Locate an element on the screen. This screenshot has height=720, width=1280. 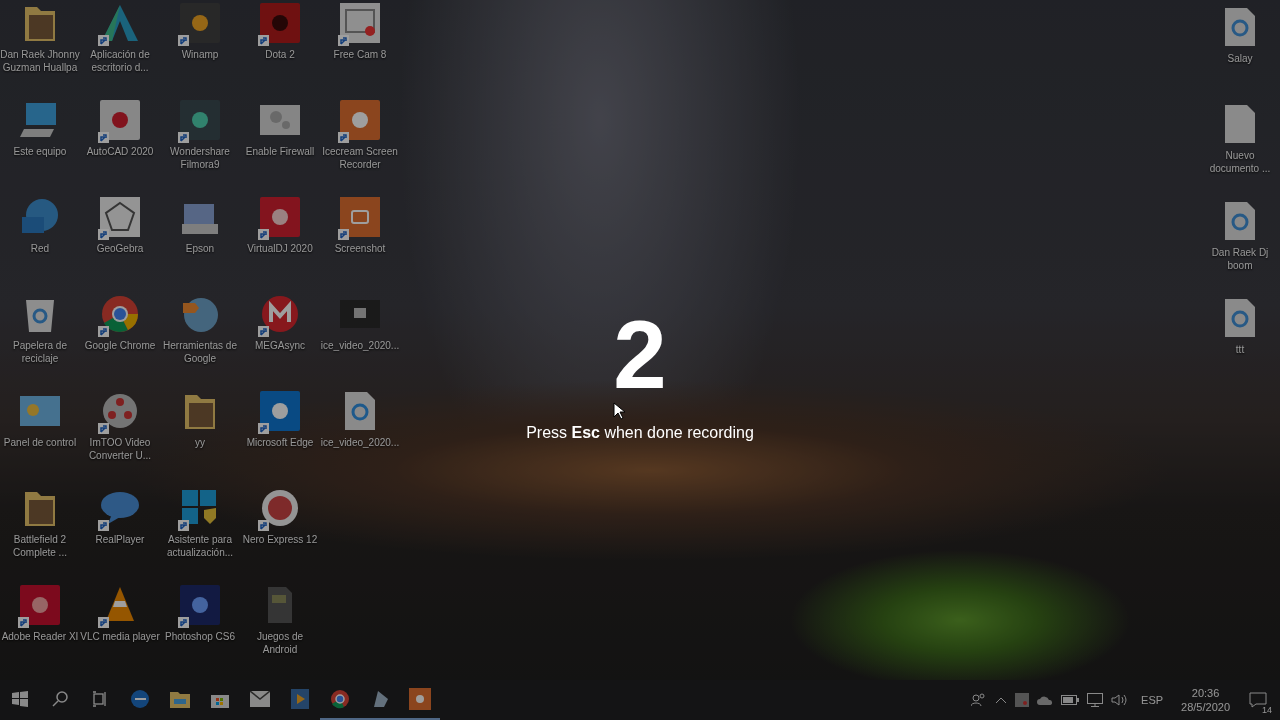
desktop-shortcut: MEGAsync is located at coordinates (280, 339).